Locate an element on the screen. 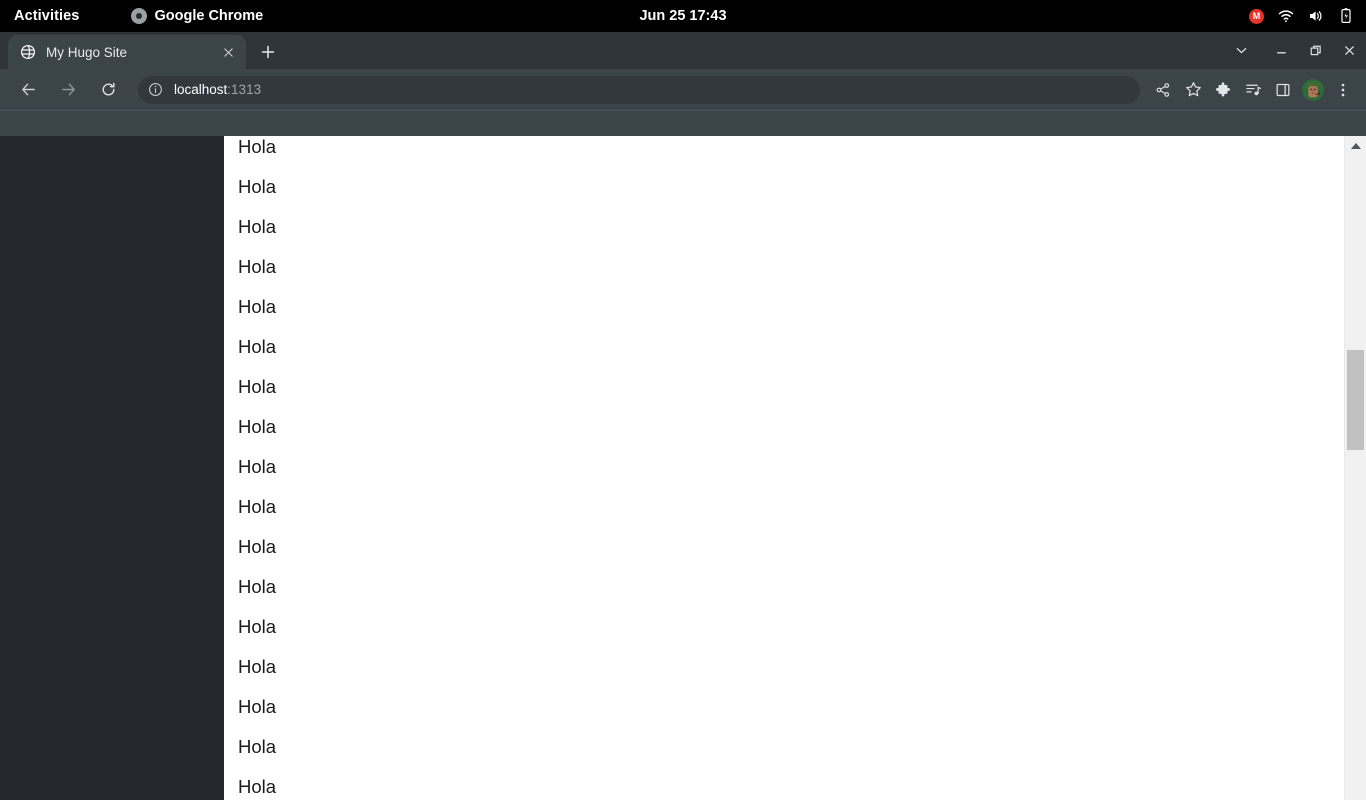 The image size is (1366, 800). activities-button: Activities is located at coordinates (46, 16).